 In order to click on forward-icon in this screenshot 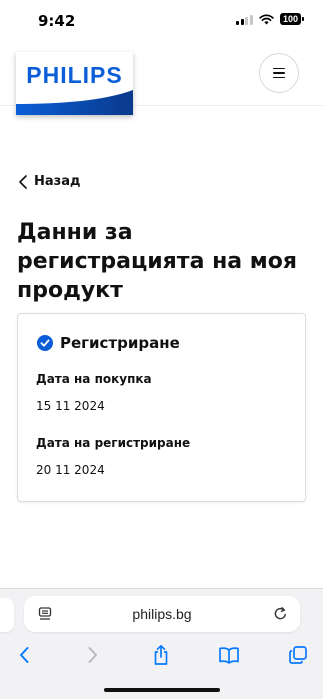, I will do `click(92, 655)`.